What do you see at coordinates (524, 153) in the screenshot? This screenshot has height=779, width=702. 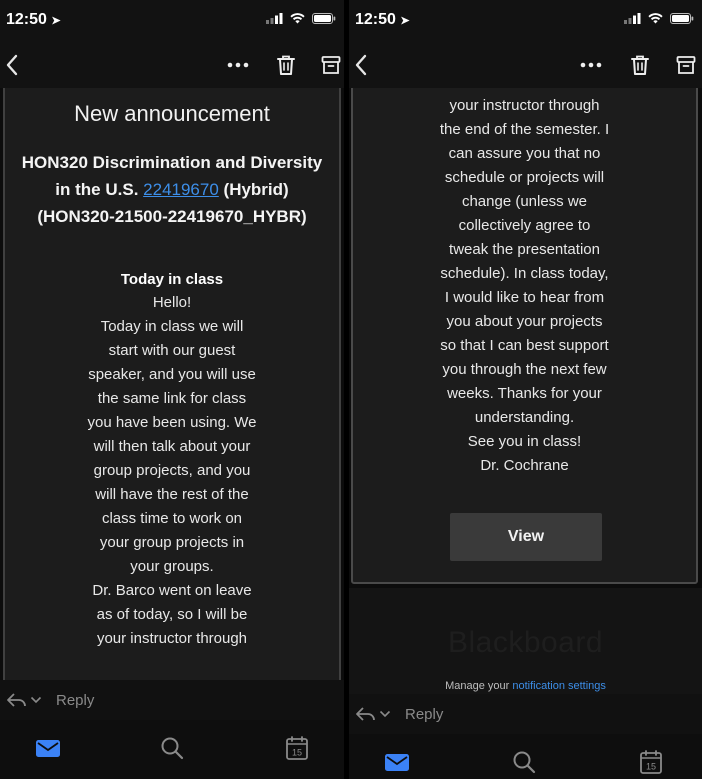 I see `message-line: can assure you that no` at bounding box center [524, 153].